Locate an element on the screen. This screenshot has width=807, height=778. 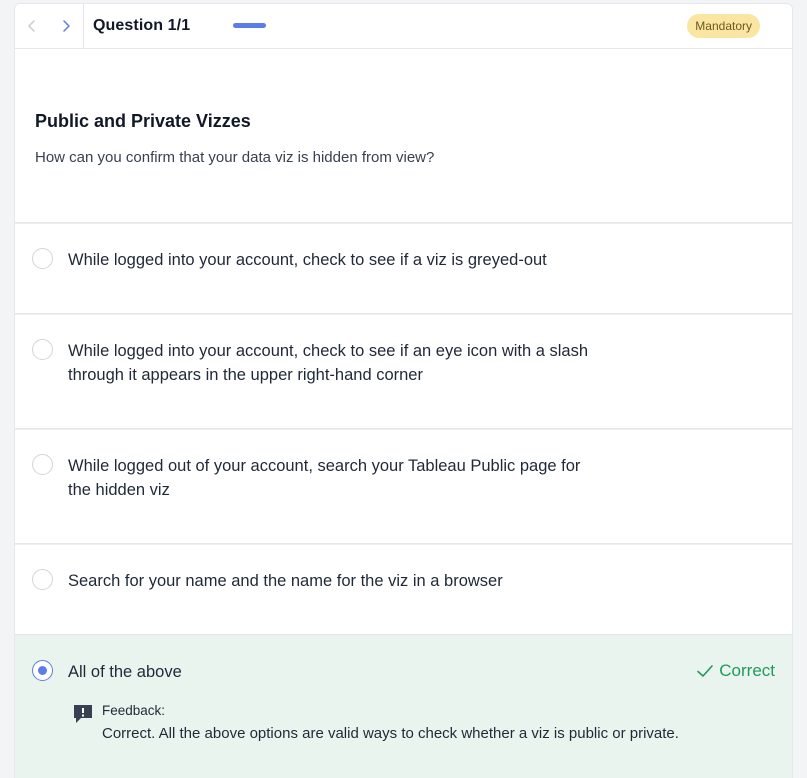
previous-question-button is located at coordinates (32, 26).